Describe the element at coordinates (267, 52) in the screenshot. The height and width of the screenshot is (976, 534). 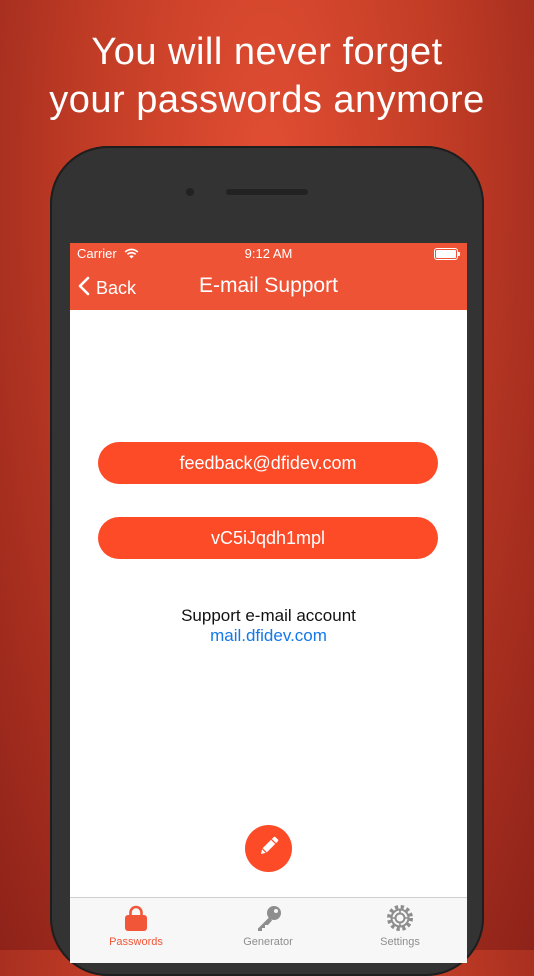
I see `headline-line-1: You will never forget` at that location.